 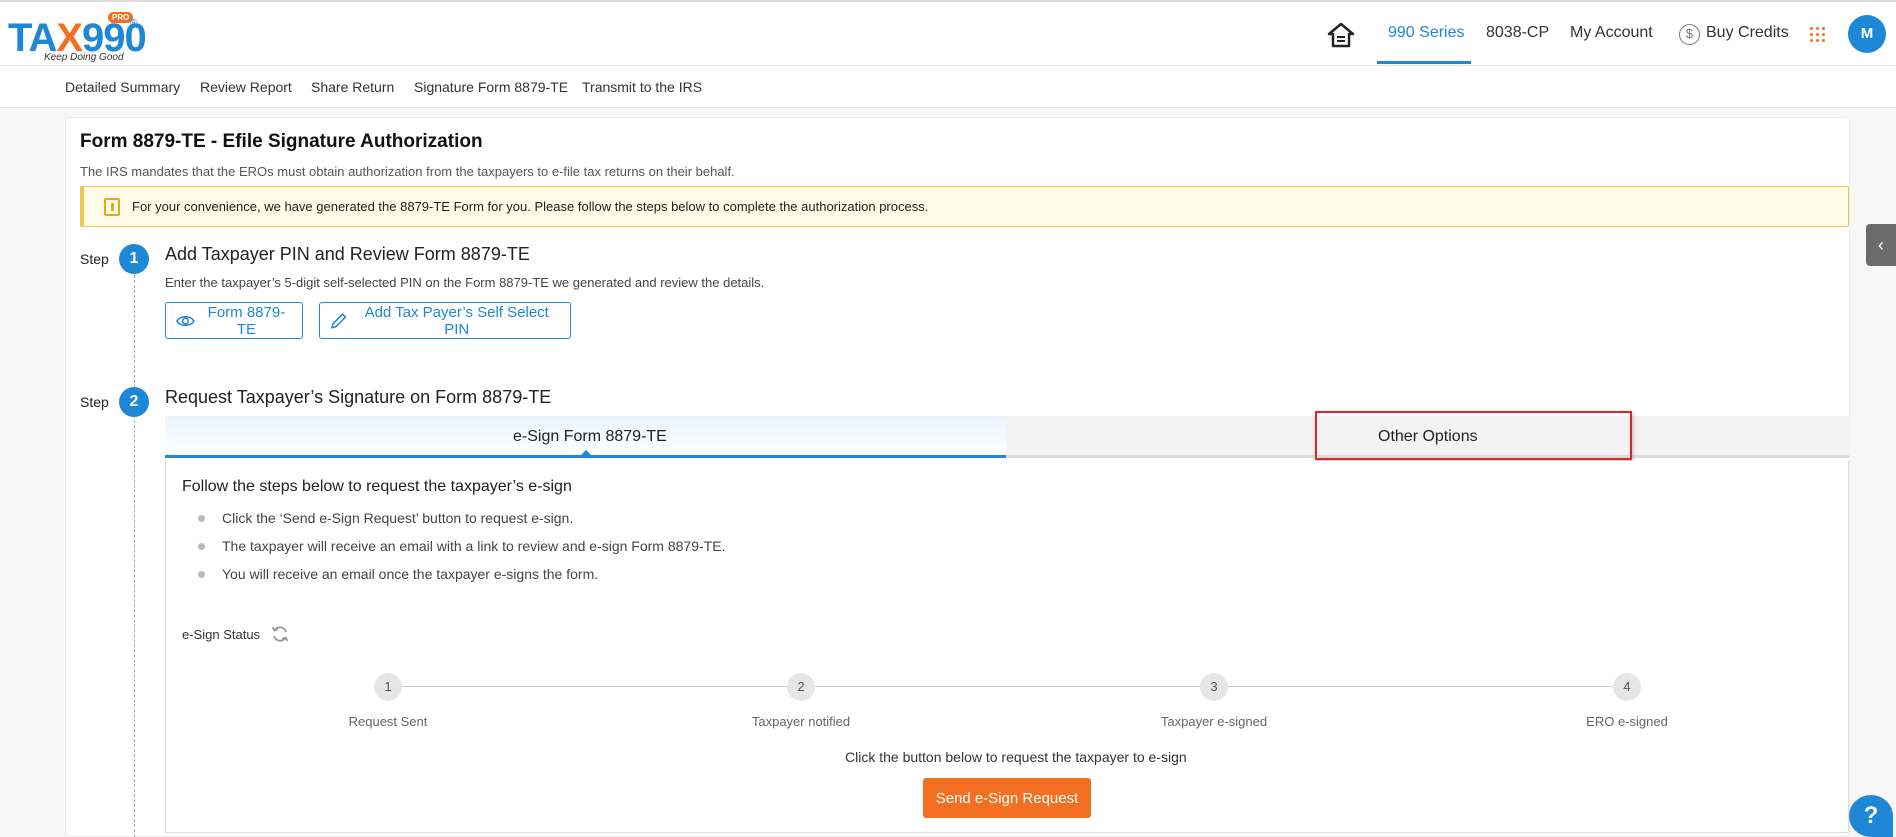 What do you see at coordinates (246, 87) in the screenshot?
I see `subnav-review-report: Review Report` at bounding box center [246, 87].